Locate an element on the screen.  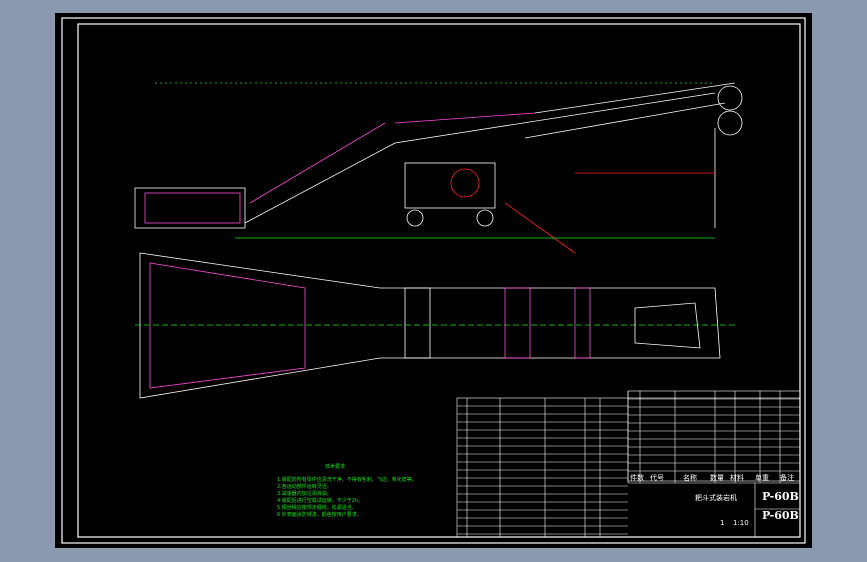
note: 5.钢丝绳应按规定缠绕，松紧适当。 is located at coordinates (317, 507).